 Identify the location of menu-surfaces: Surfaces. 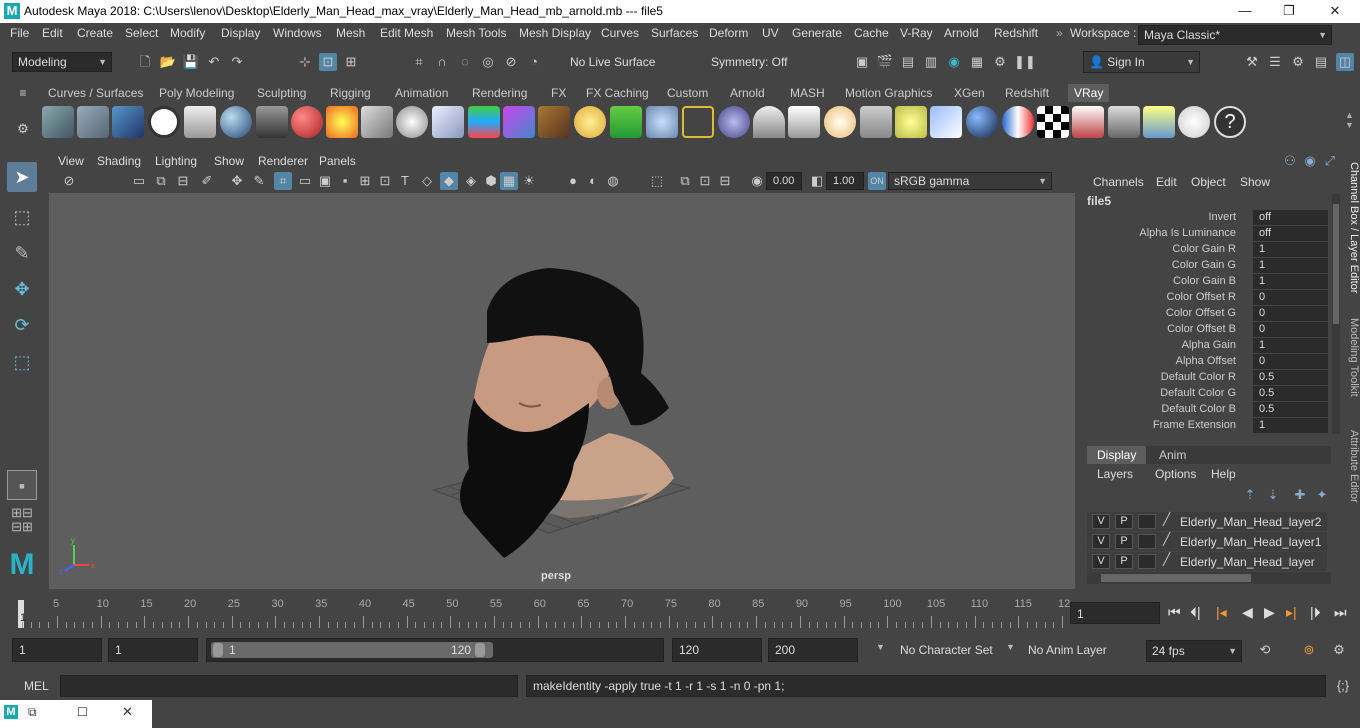
(674, 33).